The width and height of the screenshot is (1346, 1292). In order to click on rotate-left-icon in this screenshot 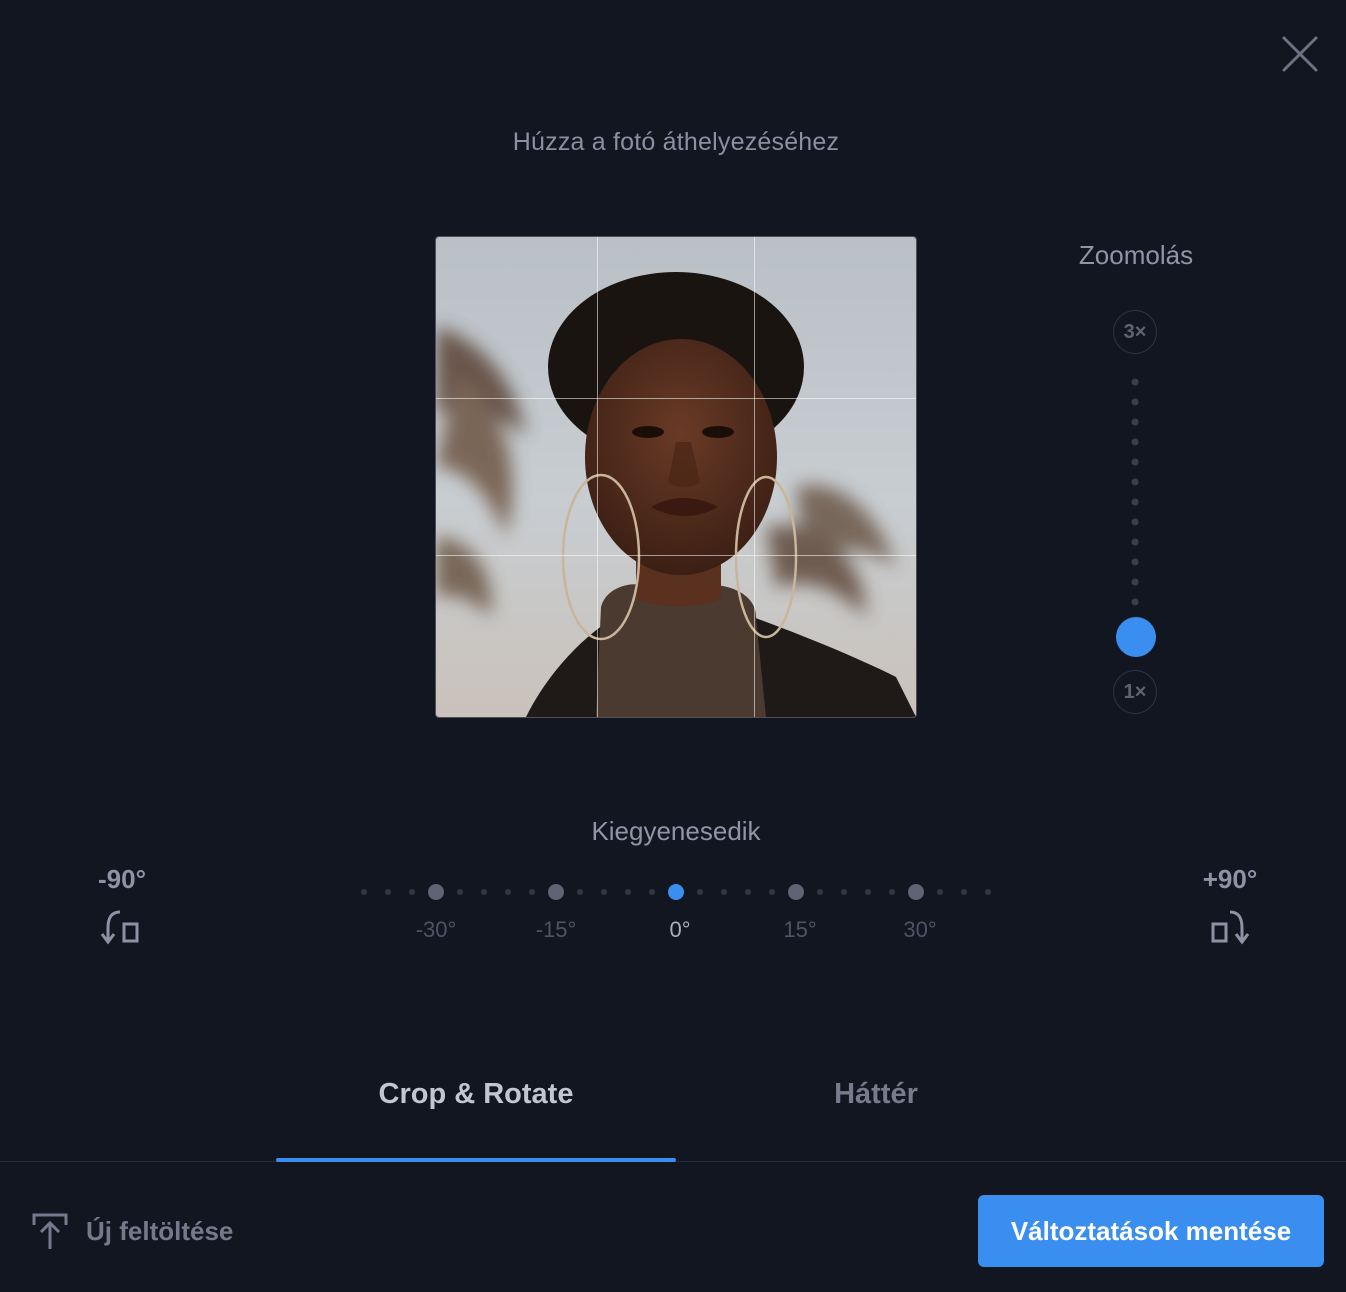, I will do `click(119, 927)`.